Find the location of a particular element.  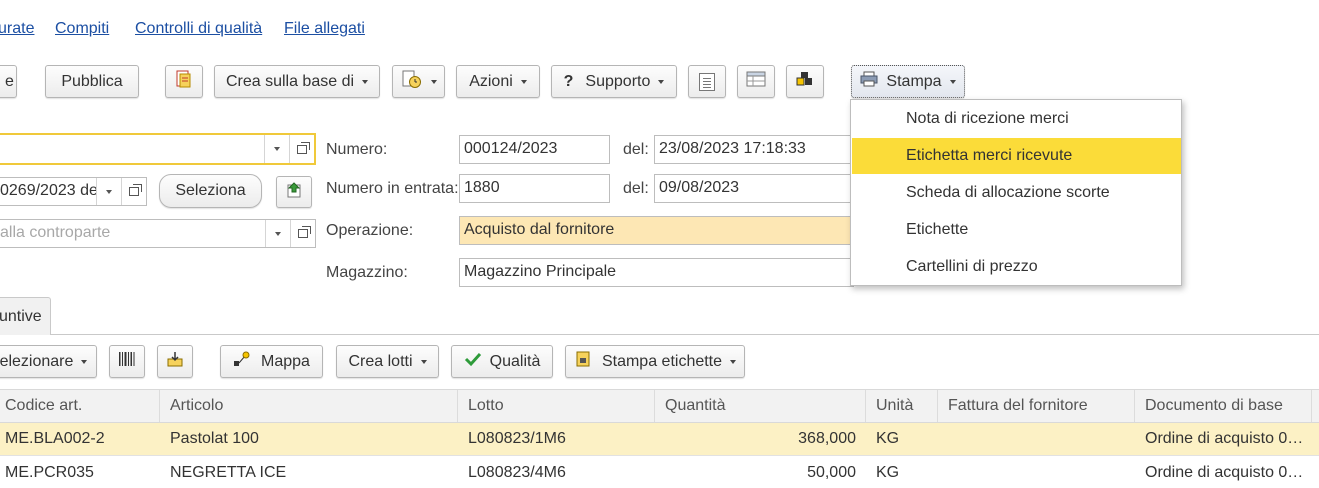

column-supplier-invoice: Fattura del fornitore is located at coordinates (1036, 406).